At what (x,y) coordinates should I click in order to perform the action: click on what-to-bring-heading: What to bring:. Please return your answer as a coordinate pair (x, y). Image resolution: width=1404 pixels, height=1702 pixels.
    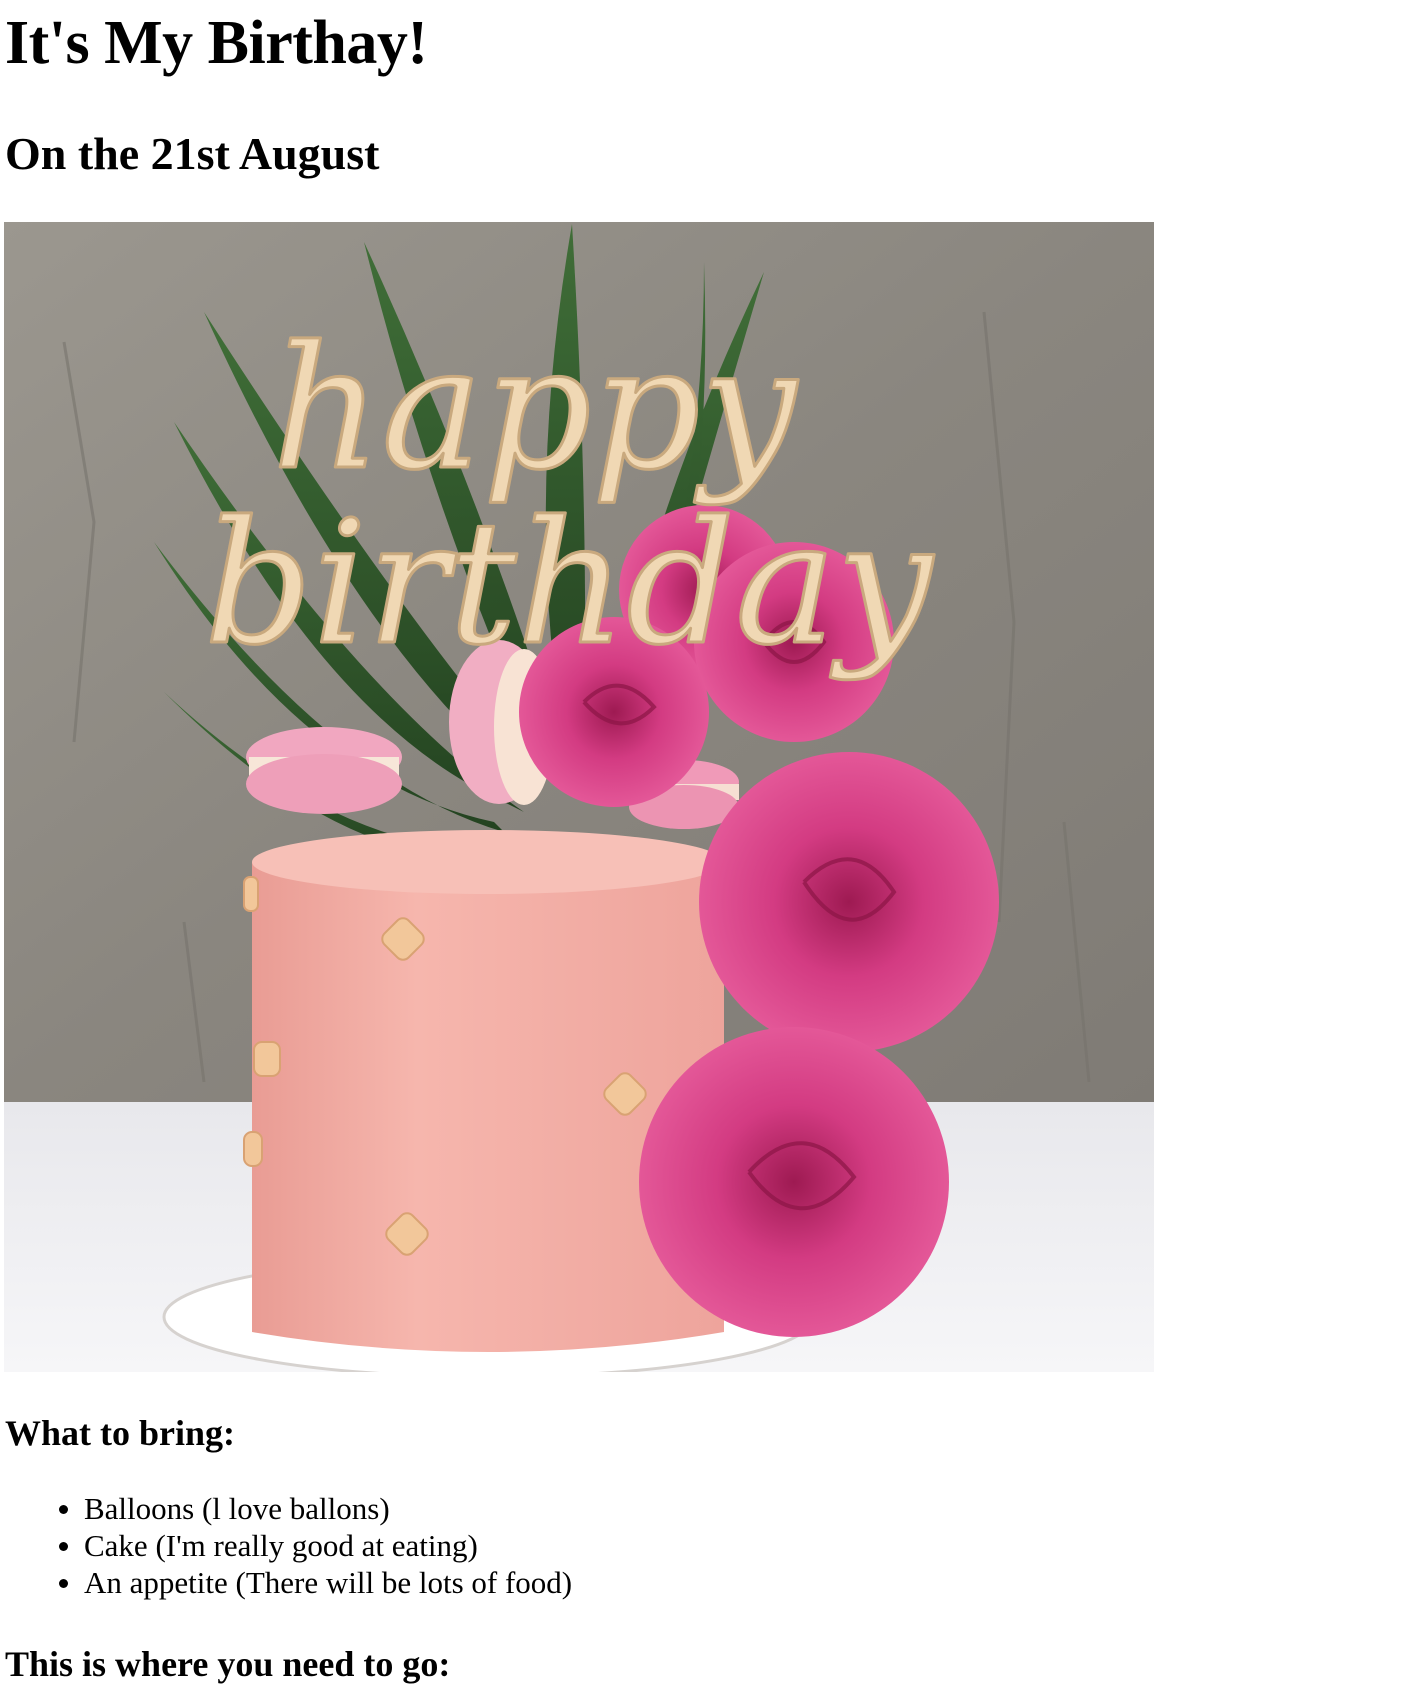
    Looking at the image, I should click on (120, 1433).